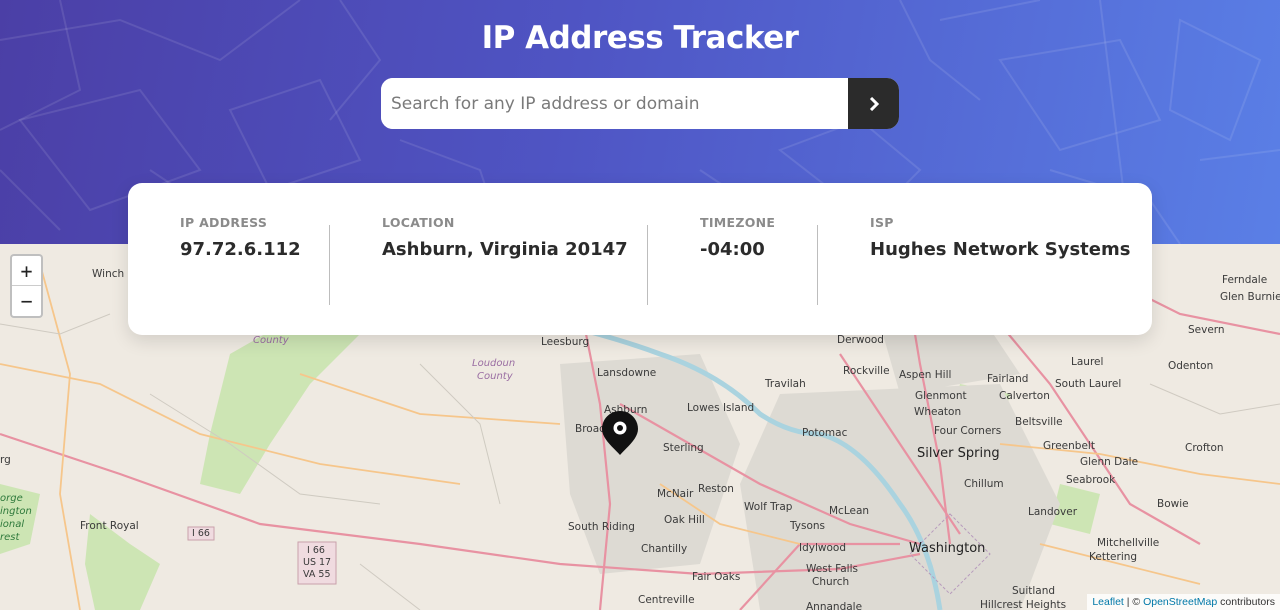 The width and height of the screenshot is (1280, 610). Describe the element at coordinates (505, 237) in the screenshot. I see `location-section: LOCATION Ashburn, Virginia 20147` at that location.